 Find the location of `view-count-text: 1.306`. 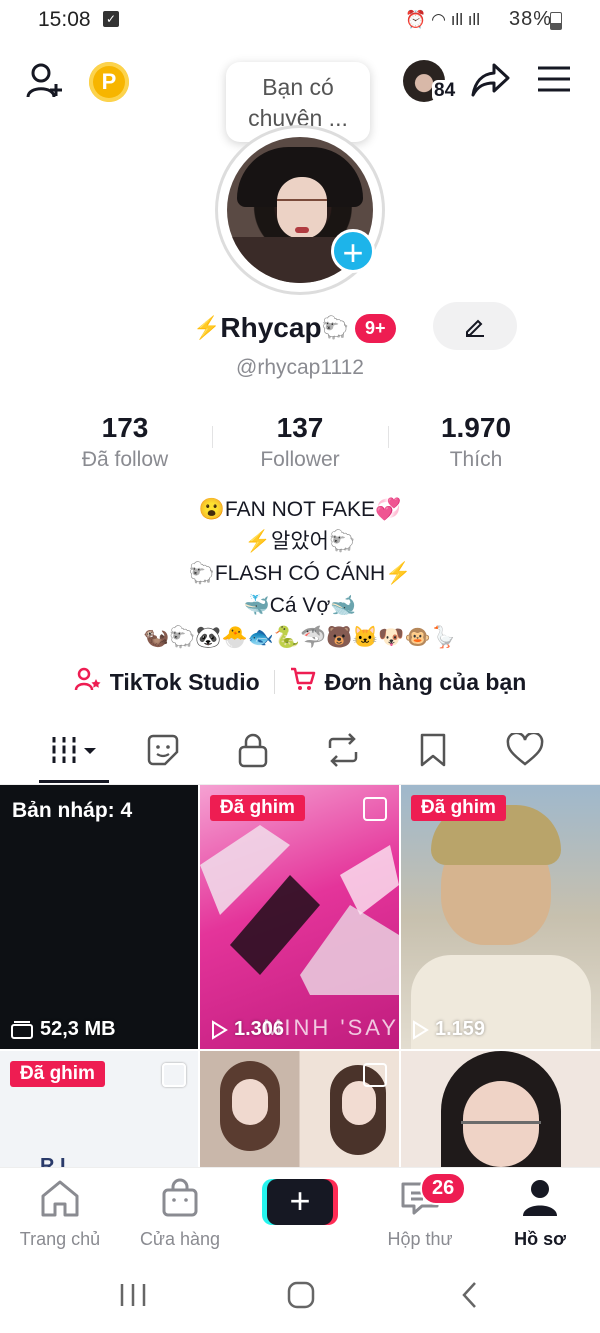

view-count-text: 1.306 is located at coordinates (259, 1029).